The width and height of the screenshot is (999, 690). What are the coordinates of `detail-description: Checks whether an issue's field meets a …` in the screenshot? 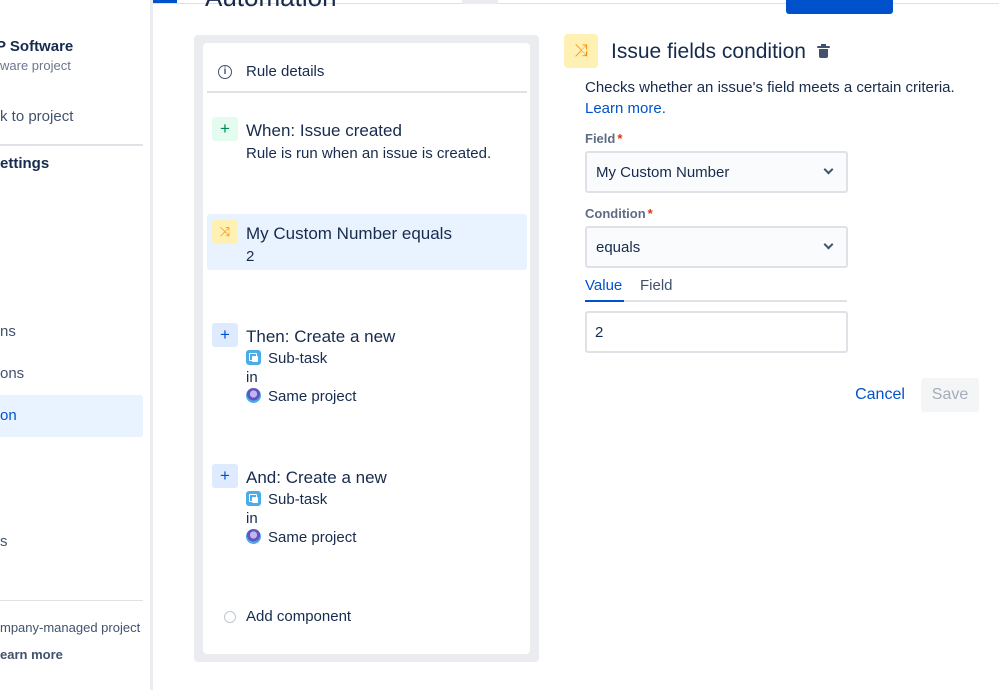 It's located at (770, 87).